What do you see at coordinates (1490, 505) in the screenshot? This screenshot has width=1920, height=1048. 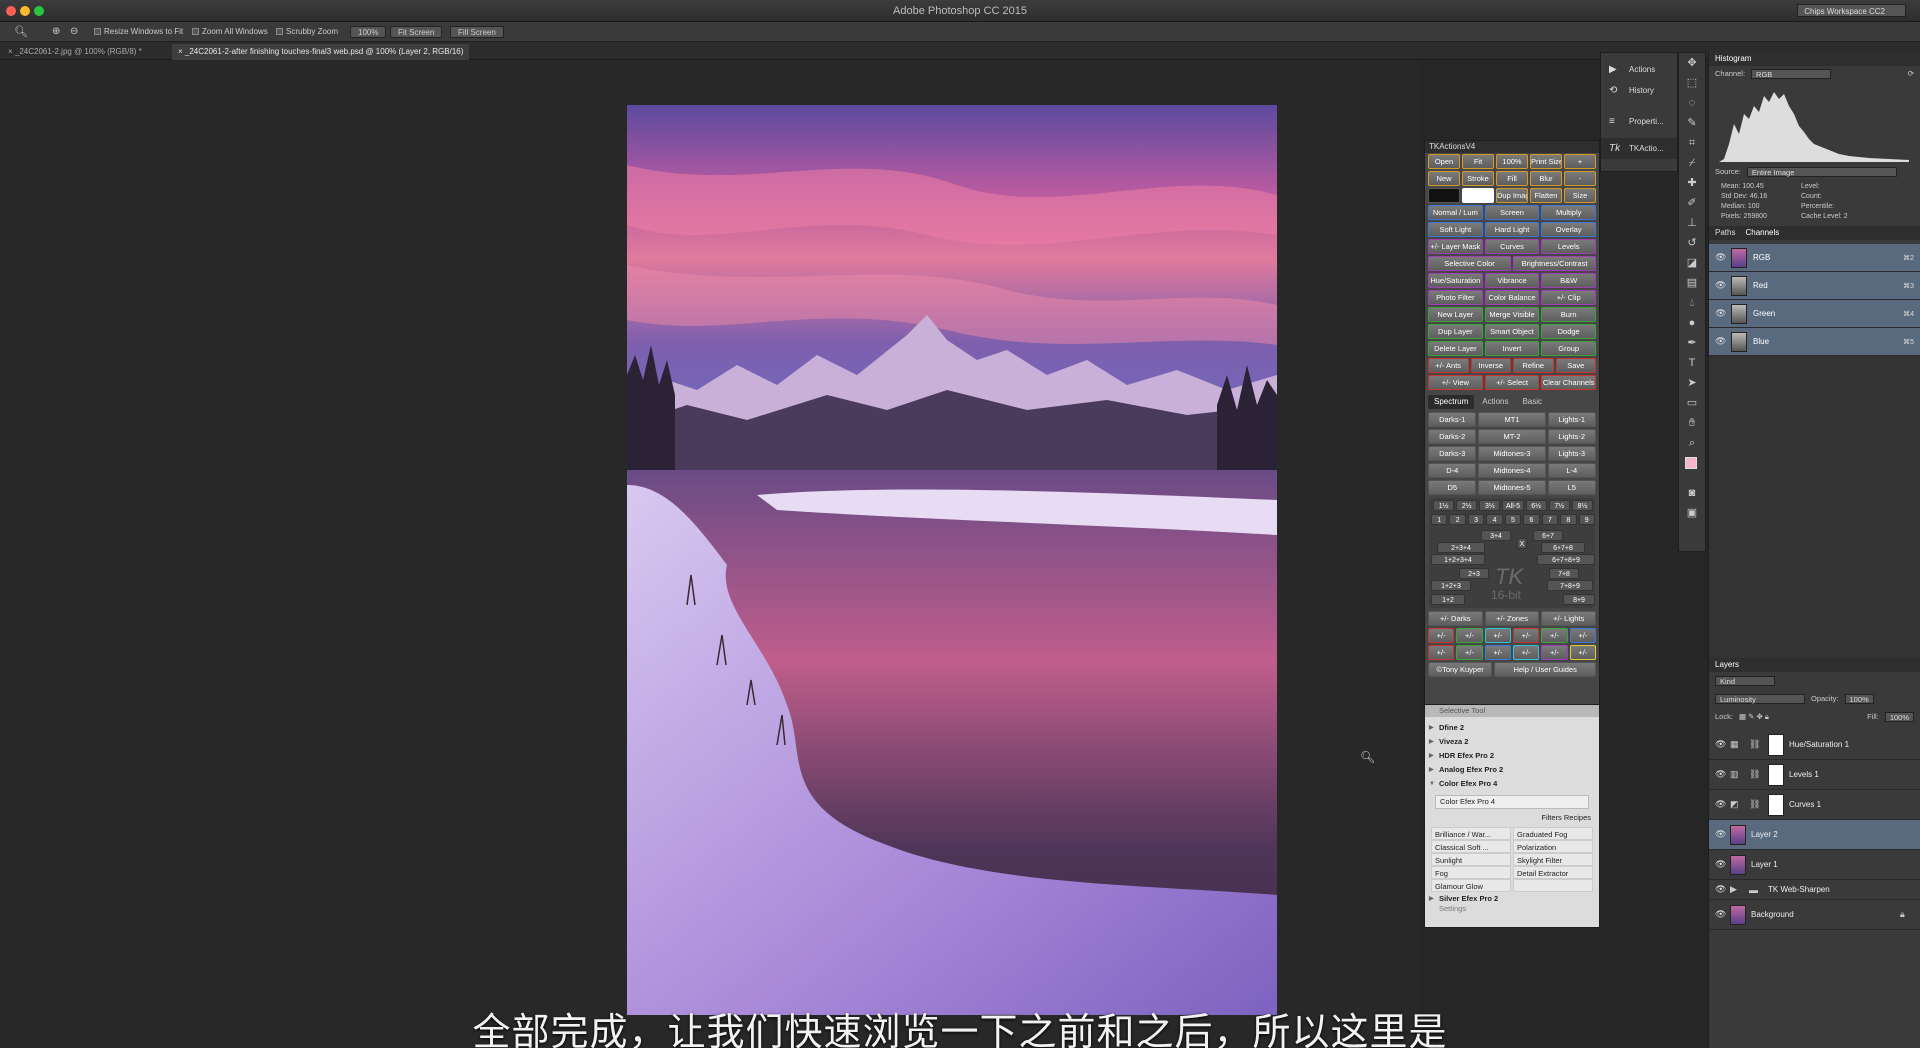 I see `pct-button: 3½` at bounding box center [1490, 505].